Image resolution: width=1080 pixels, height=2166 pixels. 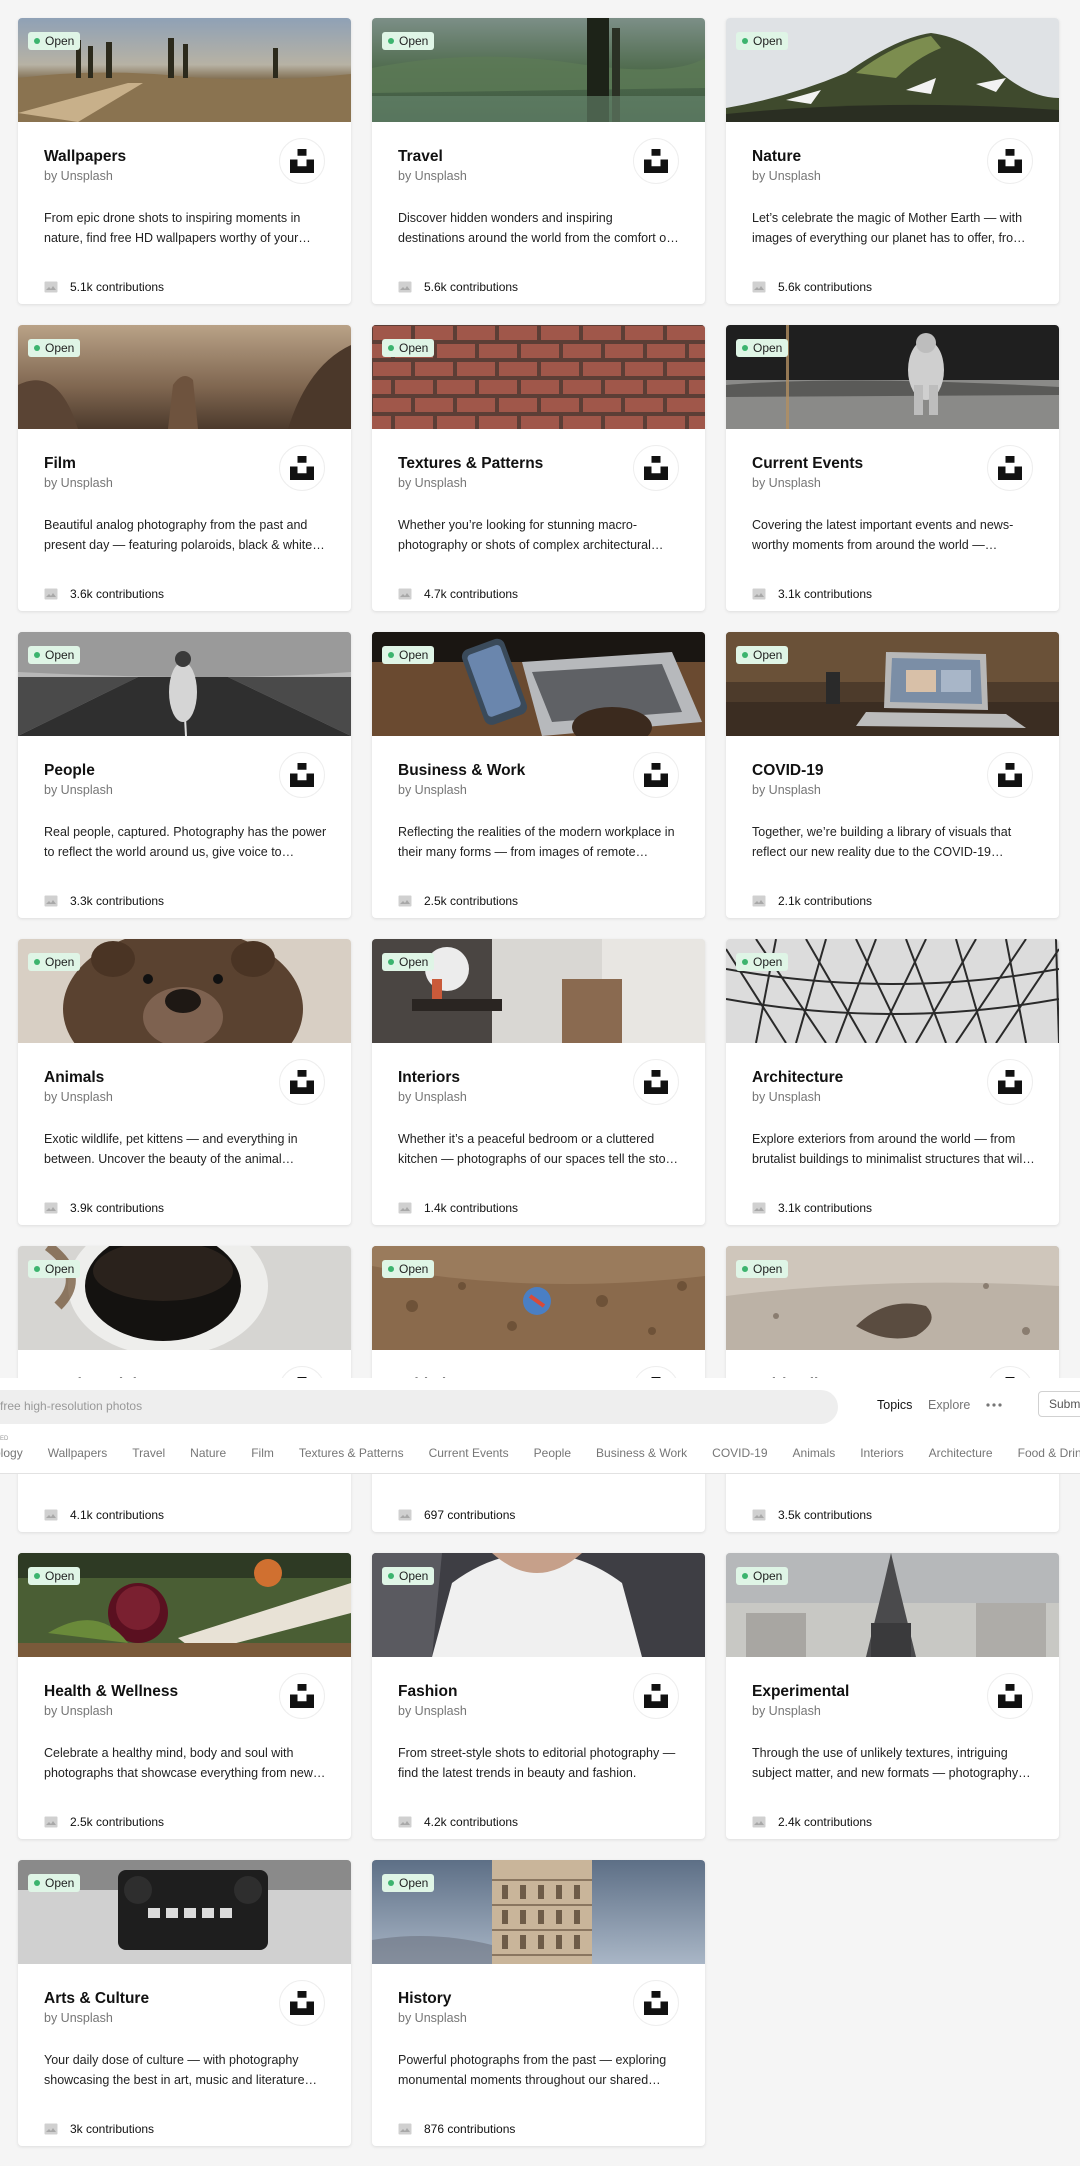 What do you see at coordinates (739, 1456) in the screenshot?
I see `topic-nav-link: COVID-19` at bounding box center [739, 1456].